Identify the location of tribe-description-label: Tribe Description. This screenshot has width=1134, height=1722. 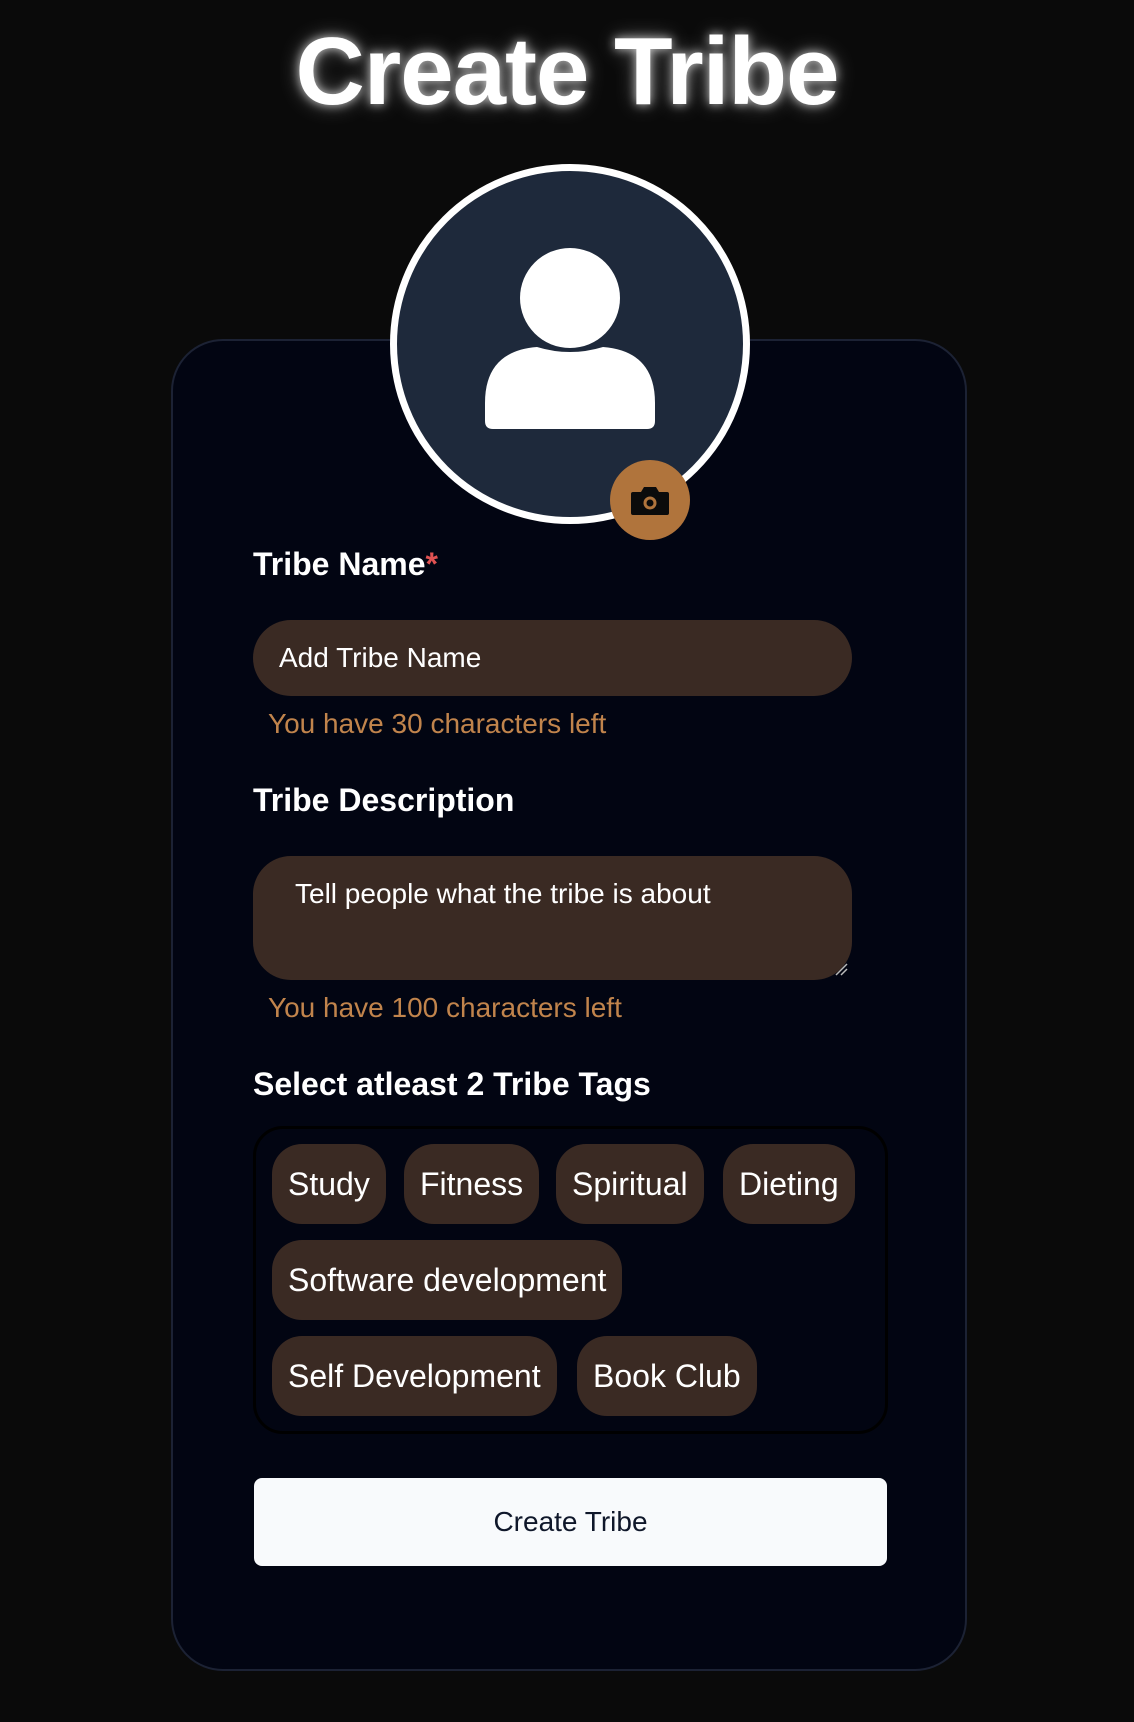
(384, 800).